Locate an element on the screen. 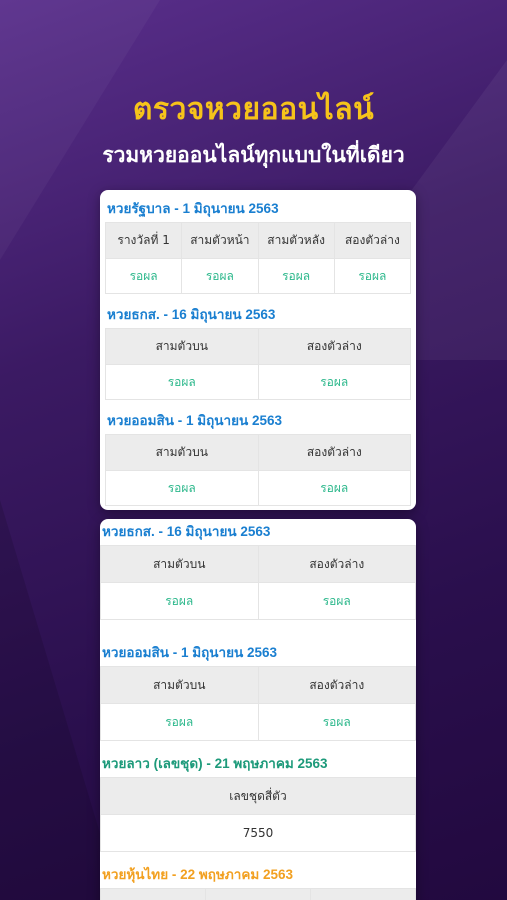  result-cell: 7550 is located at coordinates (258, 833).